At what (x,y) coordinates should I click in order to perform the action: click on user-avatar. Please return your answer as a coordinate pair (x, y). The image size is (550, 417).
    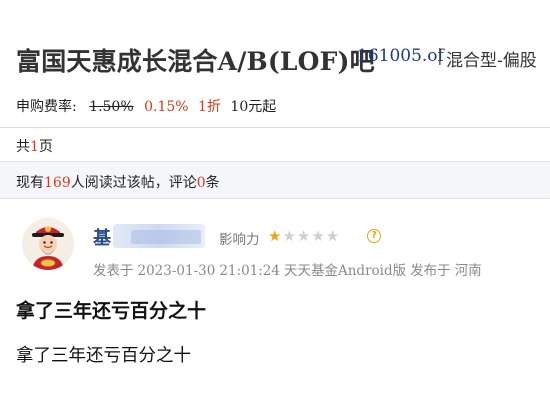
    Looking at the image, I should click on (48, 244).